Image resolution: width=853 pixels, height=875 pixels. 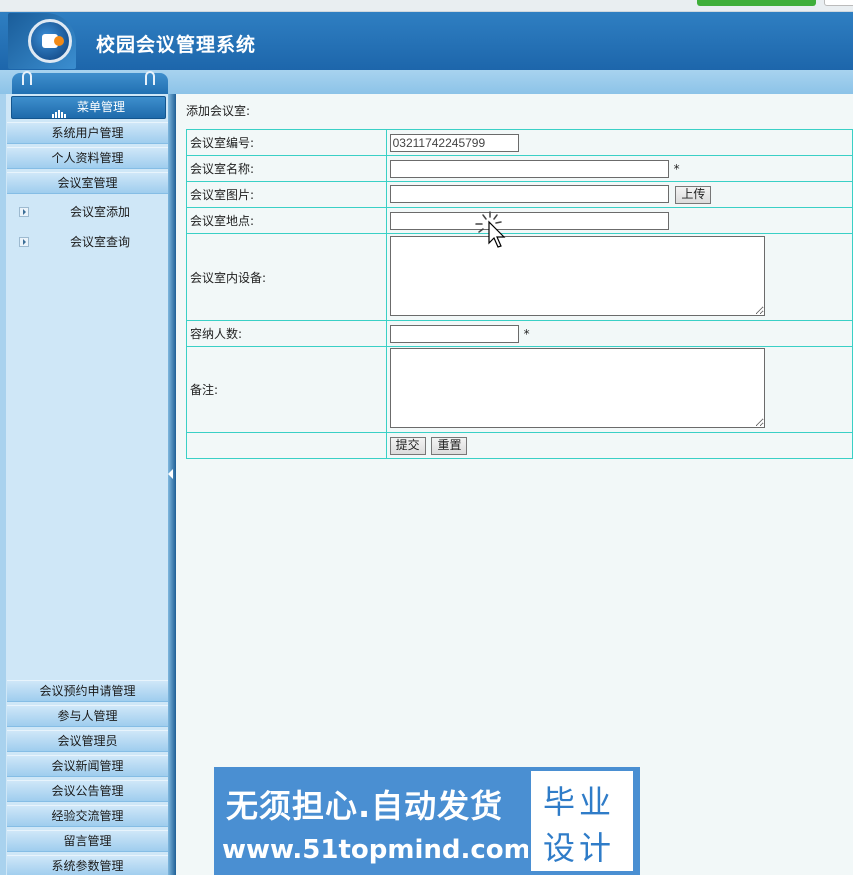 What do you see at coordinates (87, 158) in the screenshot?
I see `sidebar-item-profile: 个人资料管理` at bounding box center [87, 158].